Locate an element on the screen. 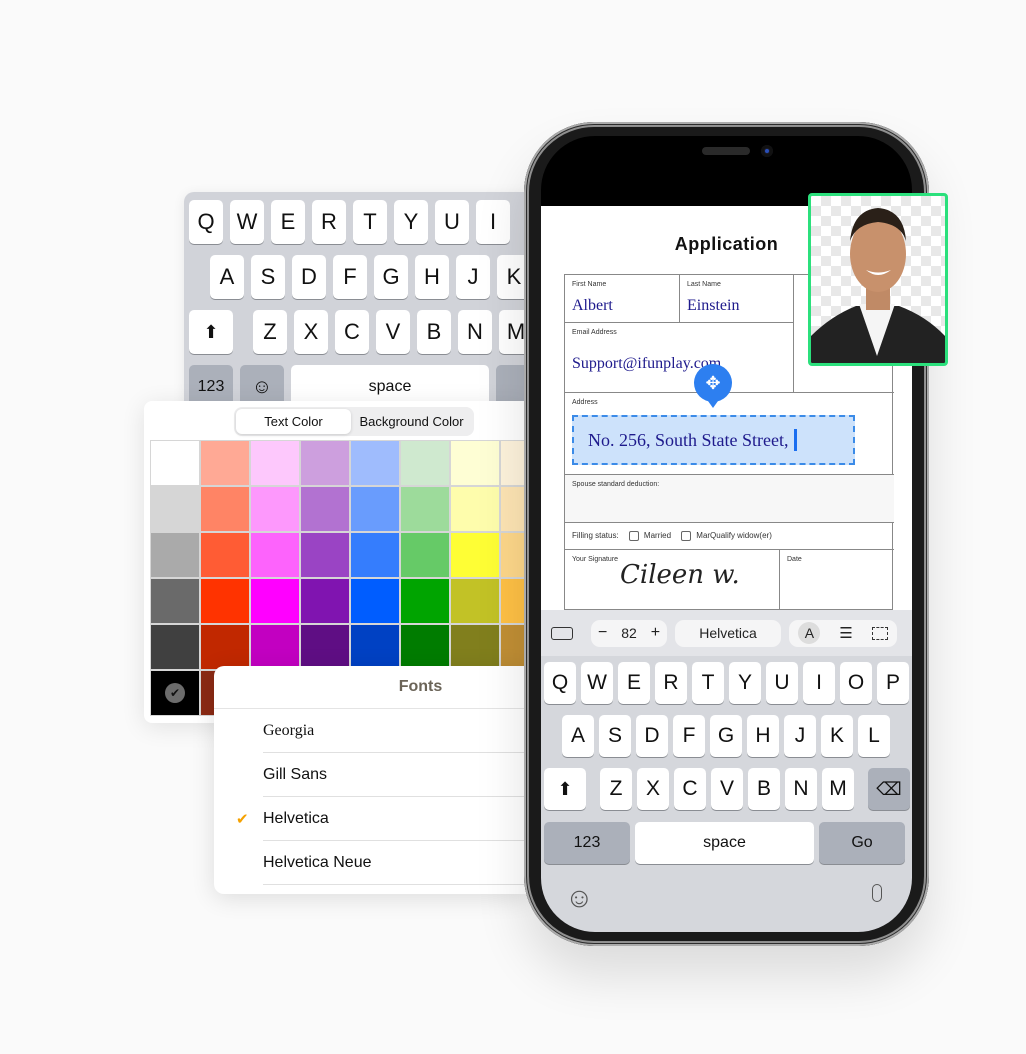  increase-size-button: + is located at coordinates (655, 633).